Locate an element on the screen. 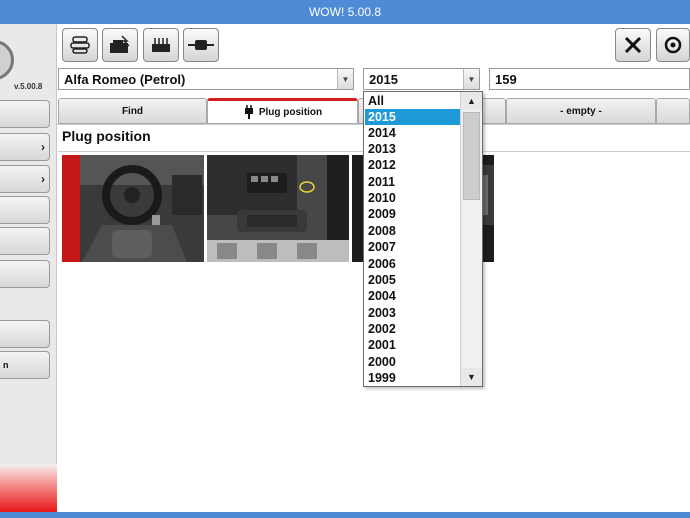 This screenshot has width=690, height=518. model-select: 159 is located at coordinates (589, 79).